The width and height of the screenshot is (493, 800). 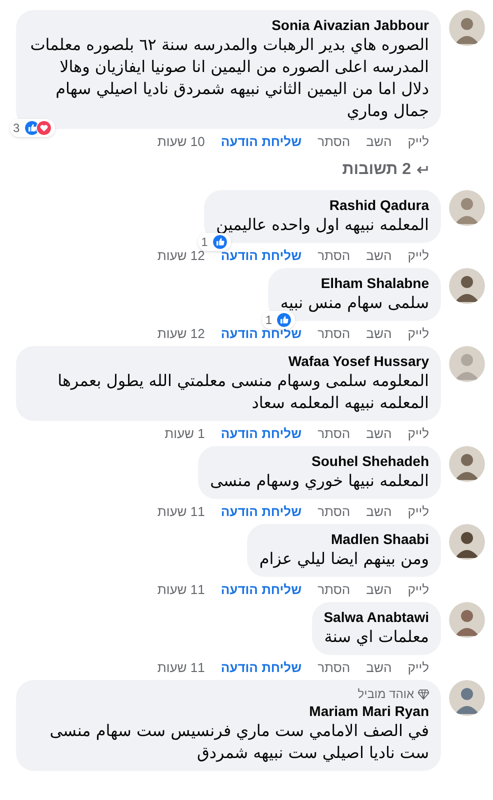 I want to click on comment-text: معلمات اي سنة, so click(x=376, y=637).